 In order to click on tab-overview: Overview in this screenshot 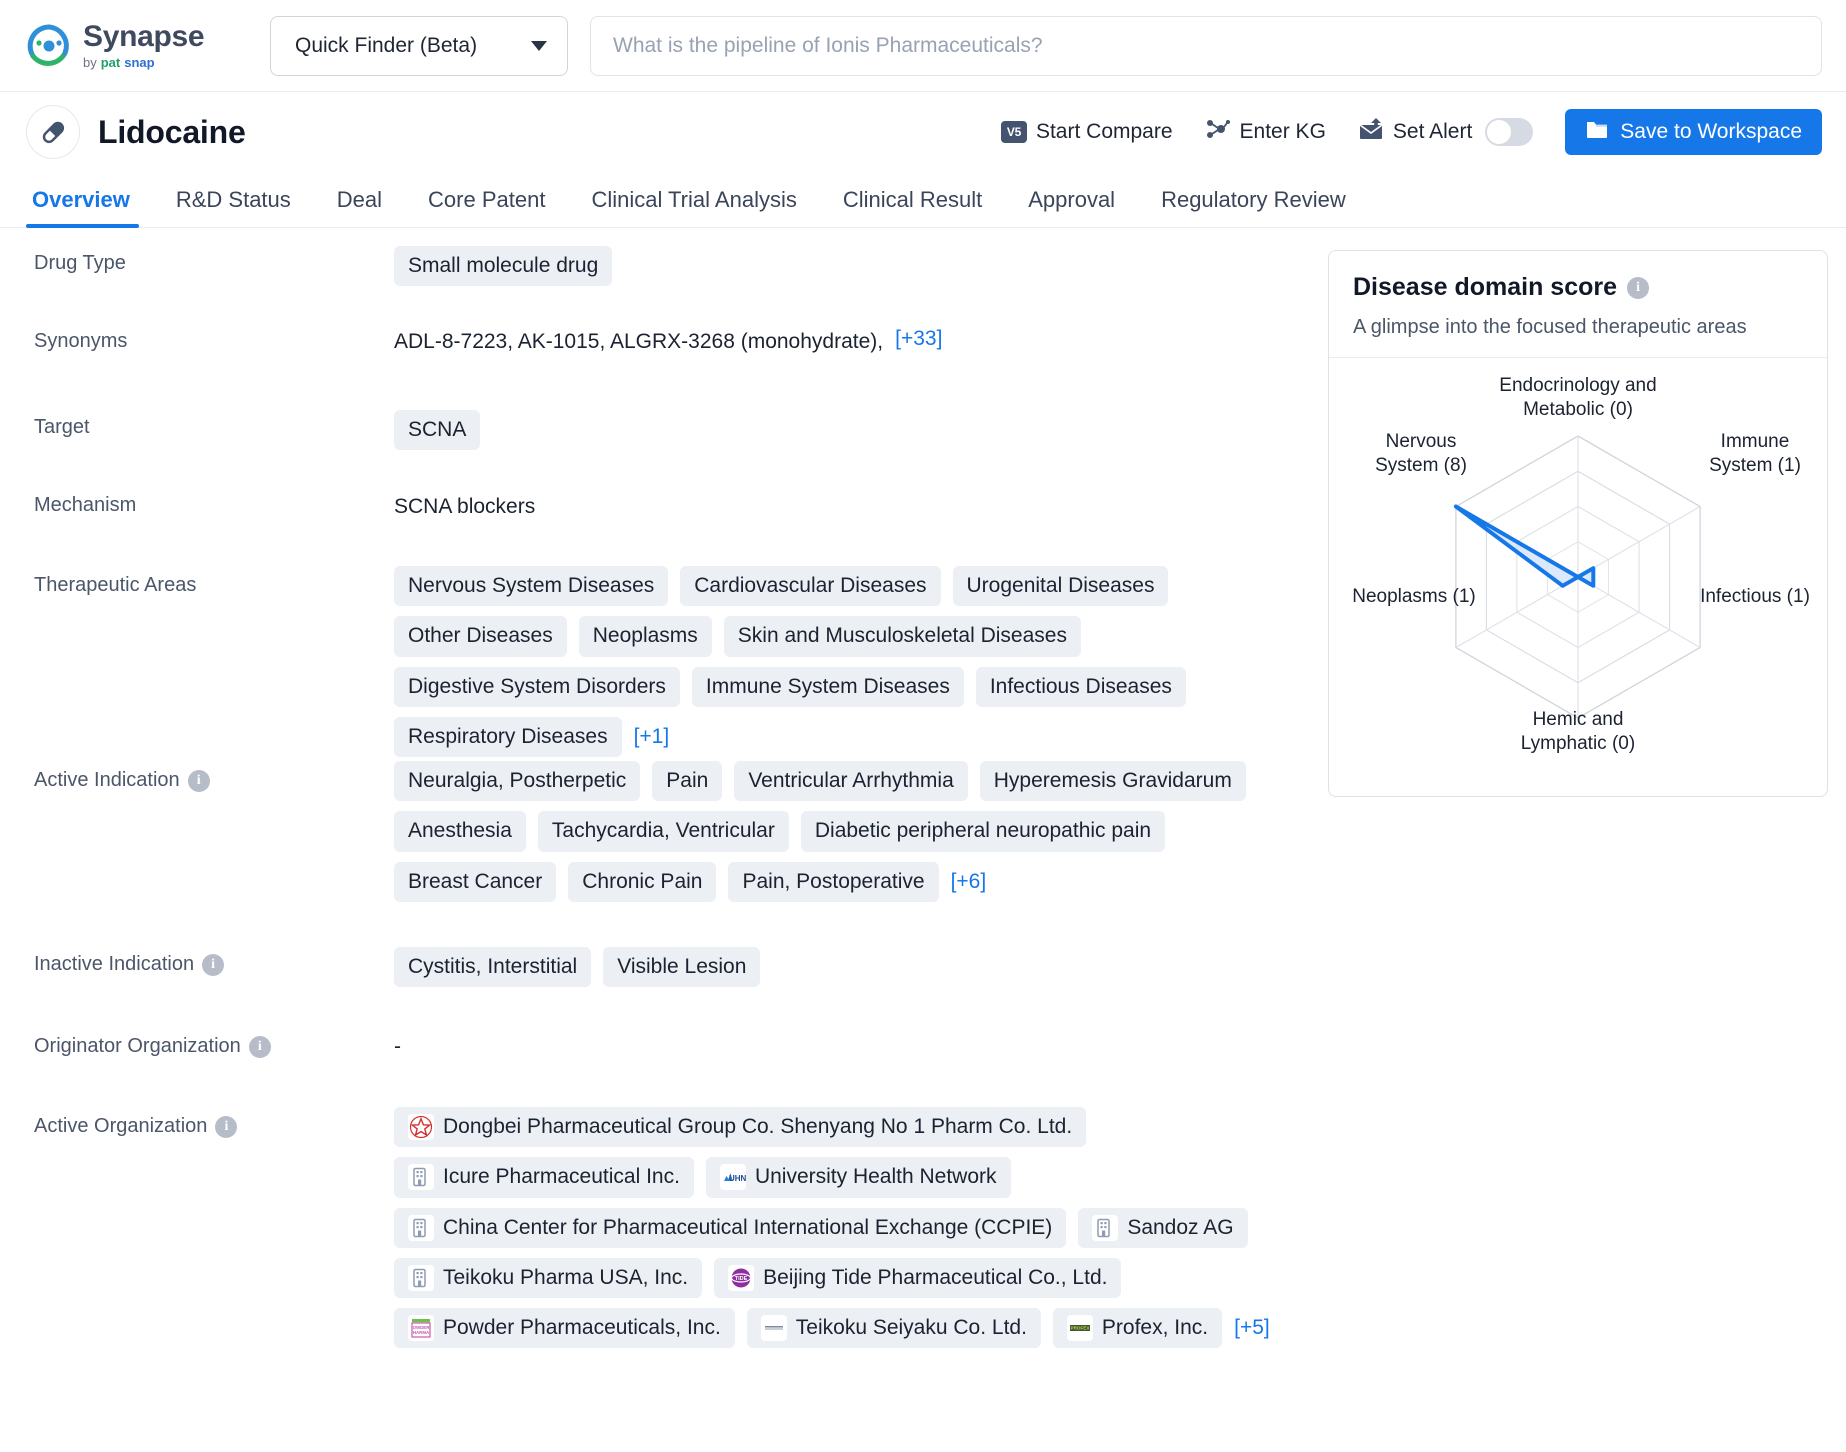, I will do `click(89, 207)`.